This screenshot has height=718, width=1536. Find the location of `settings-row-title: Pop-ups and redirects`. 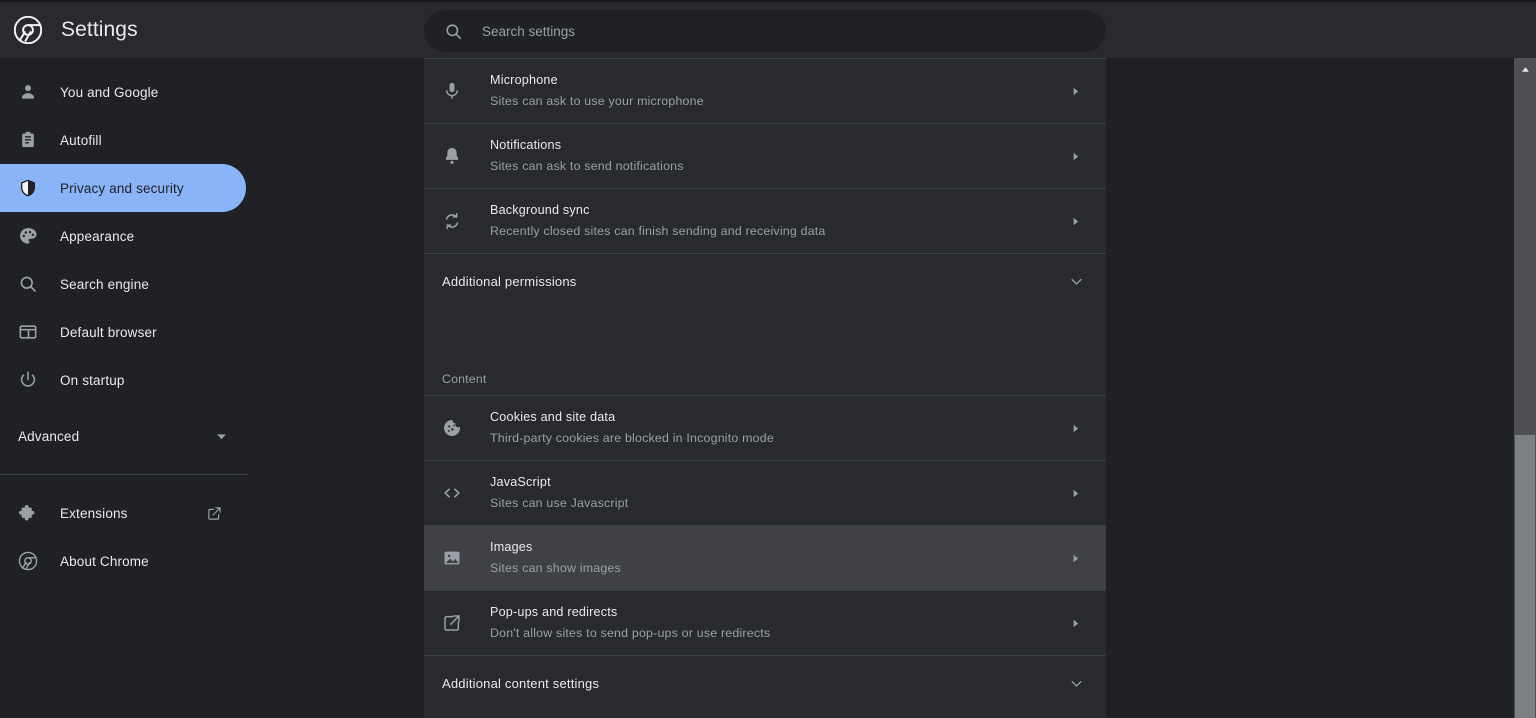

settings-row-title: Pop-ups and redirects is located at coordinates (554, 612).